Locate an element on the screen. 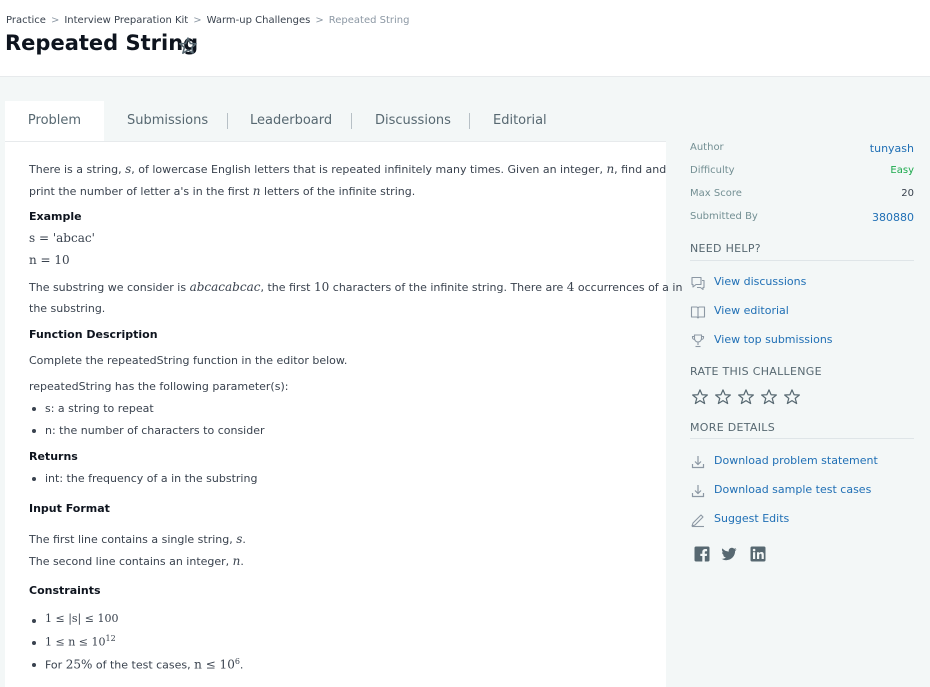 This screenshot has width=930, height=687. input-format-heading: Input Format is located at coordinates (69, 508).